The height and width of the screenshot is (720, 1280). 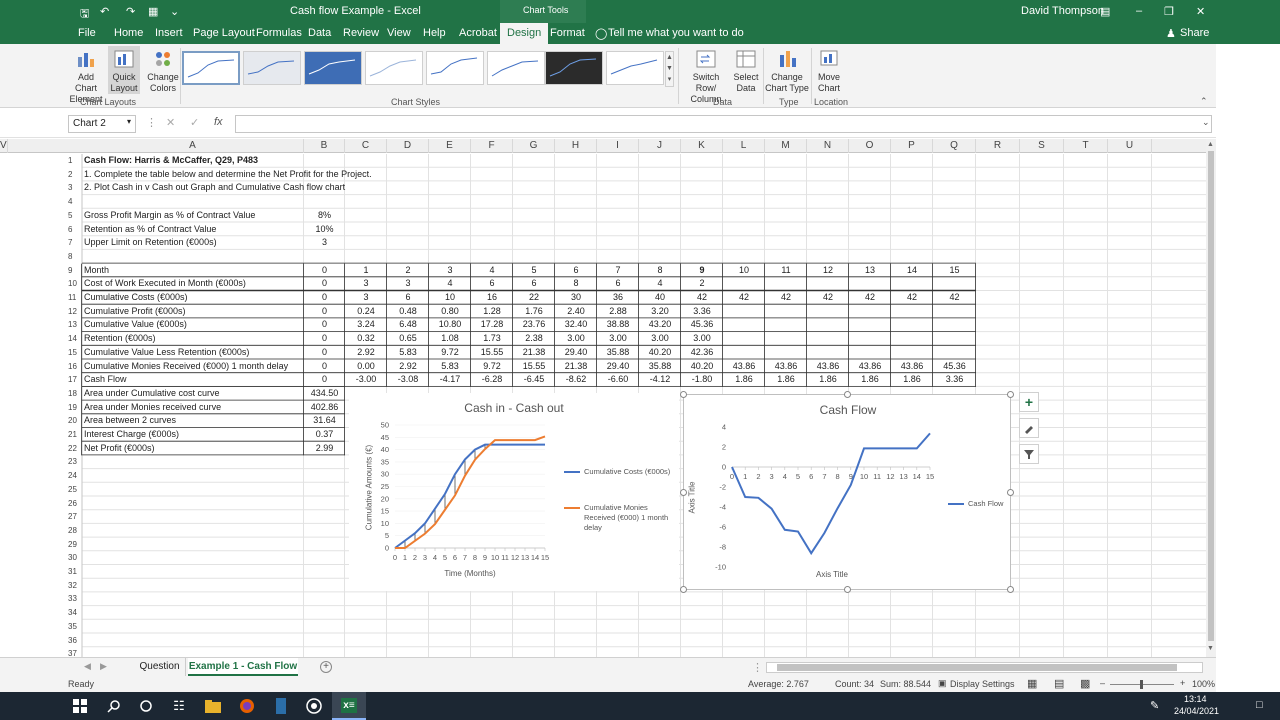 What do you see at coordinates (213, 706) in the screenshot?
I see `file-explorer-icon` at bounding box center [213, 706].